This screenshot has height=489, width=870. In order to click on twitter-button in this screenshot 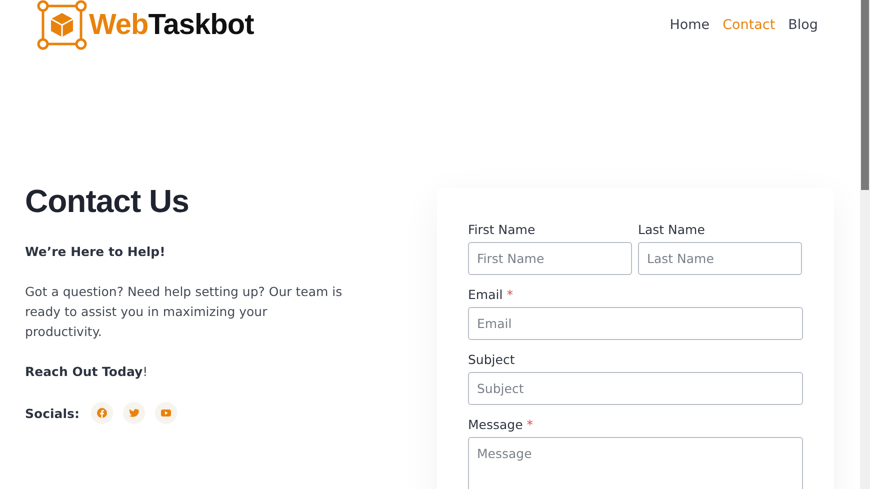, I will do `click(134, 413)`.